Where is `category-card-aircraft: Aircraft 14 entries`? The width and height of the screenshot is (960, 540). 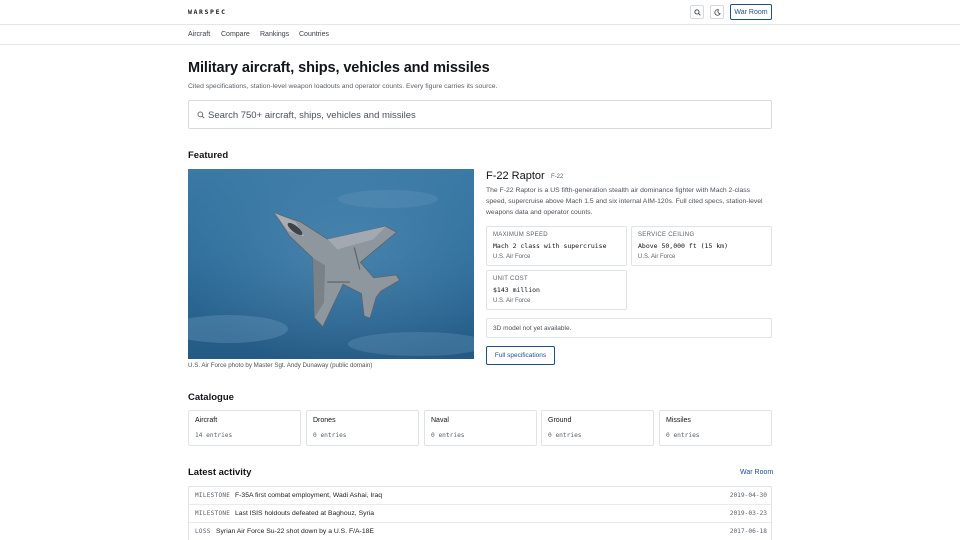
category-card-aircraft: Aircraft 14 entries is located at coordinates (244, 428).